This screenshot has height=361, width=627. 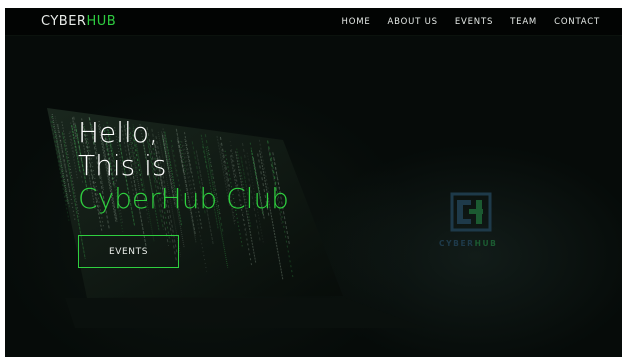 I want to click on nav-events: EVENTS, so click(x=474, y=22).